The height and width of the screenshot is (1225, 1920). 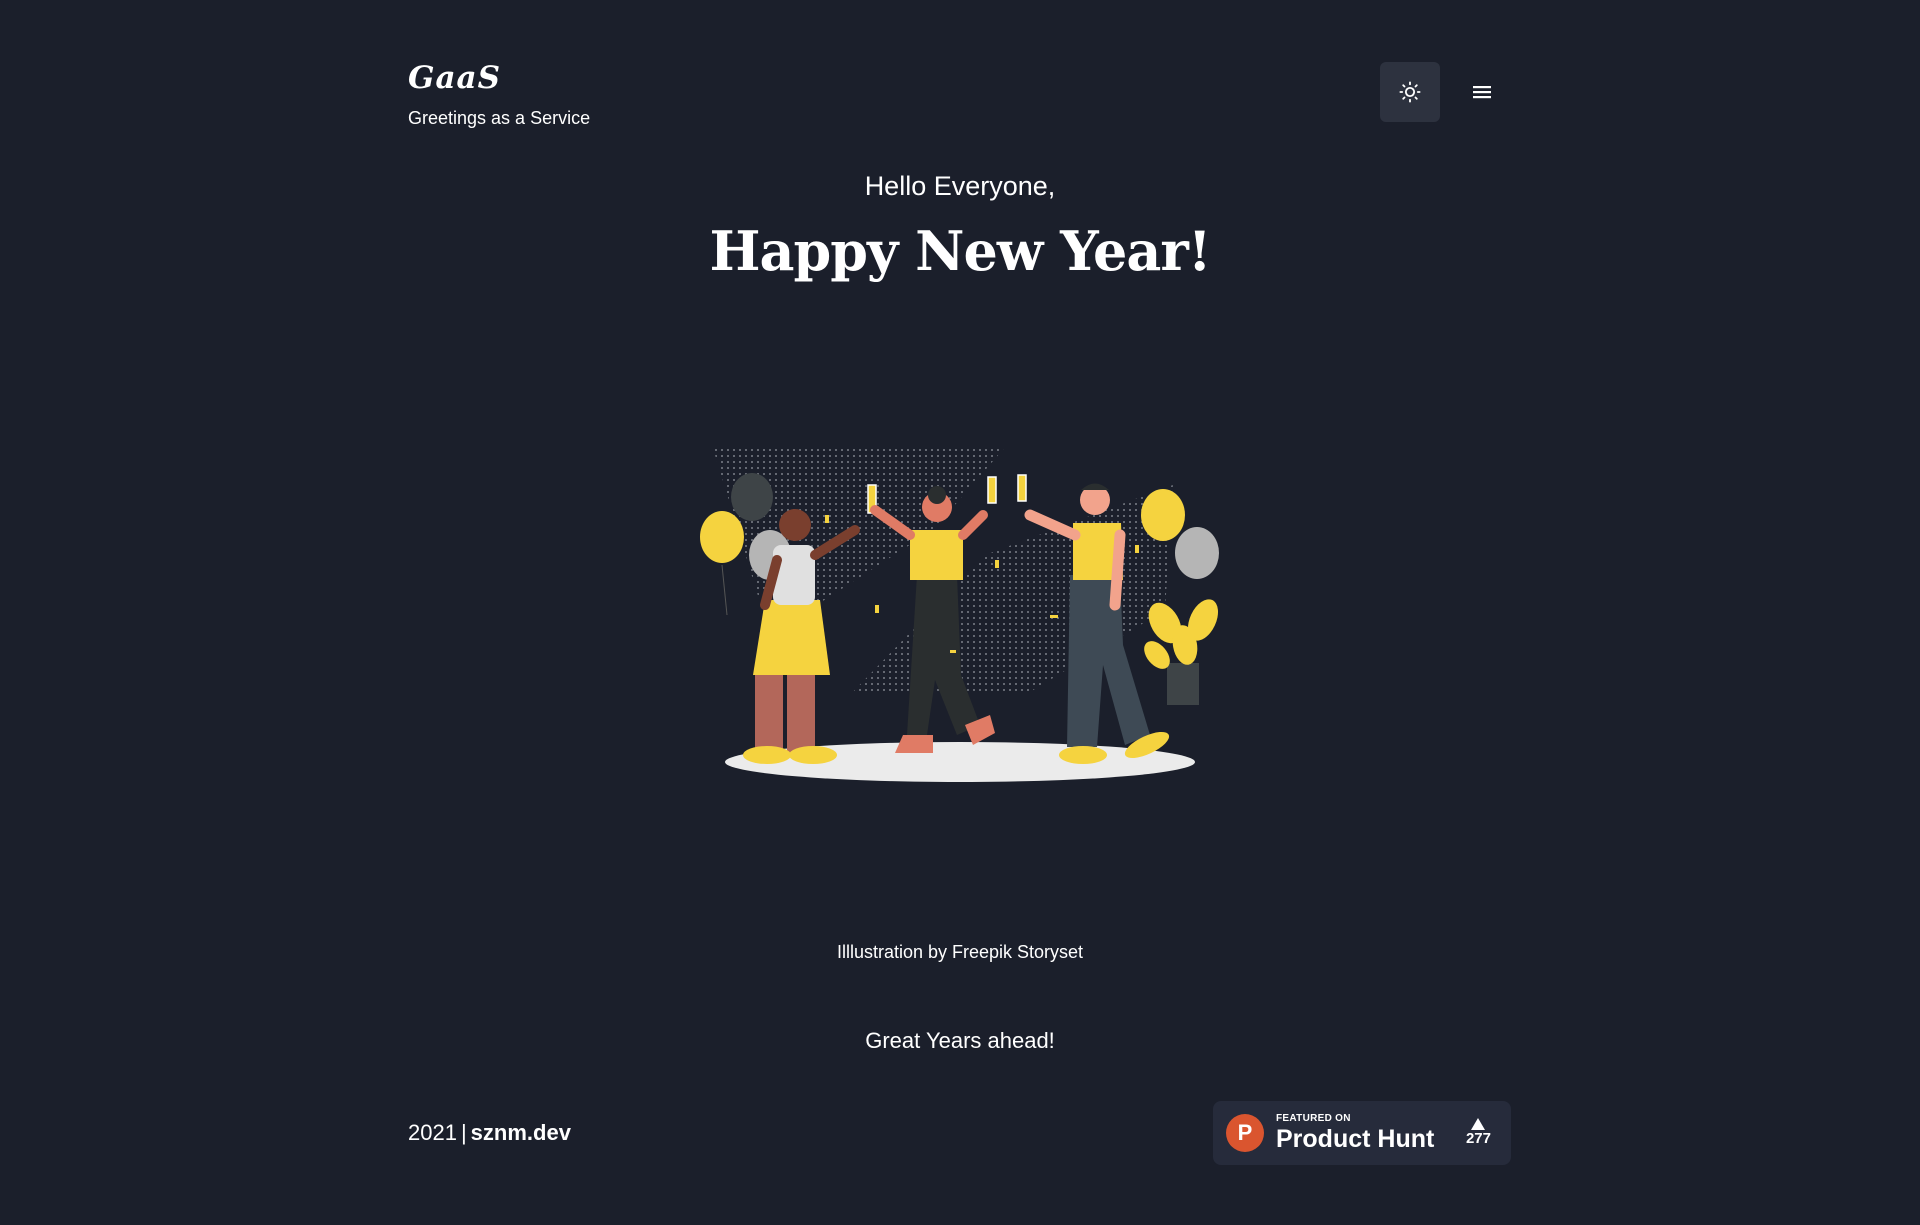 I want to click on product-hunt-badge: P FEATURED ON Product Hunt 277, so click(x=1362, y=1133).